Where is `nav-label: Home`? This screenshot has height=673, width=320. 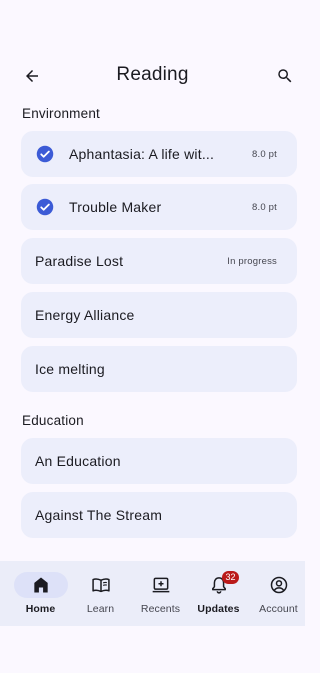
nav-label: Home is located at coordinates (40, 609).